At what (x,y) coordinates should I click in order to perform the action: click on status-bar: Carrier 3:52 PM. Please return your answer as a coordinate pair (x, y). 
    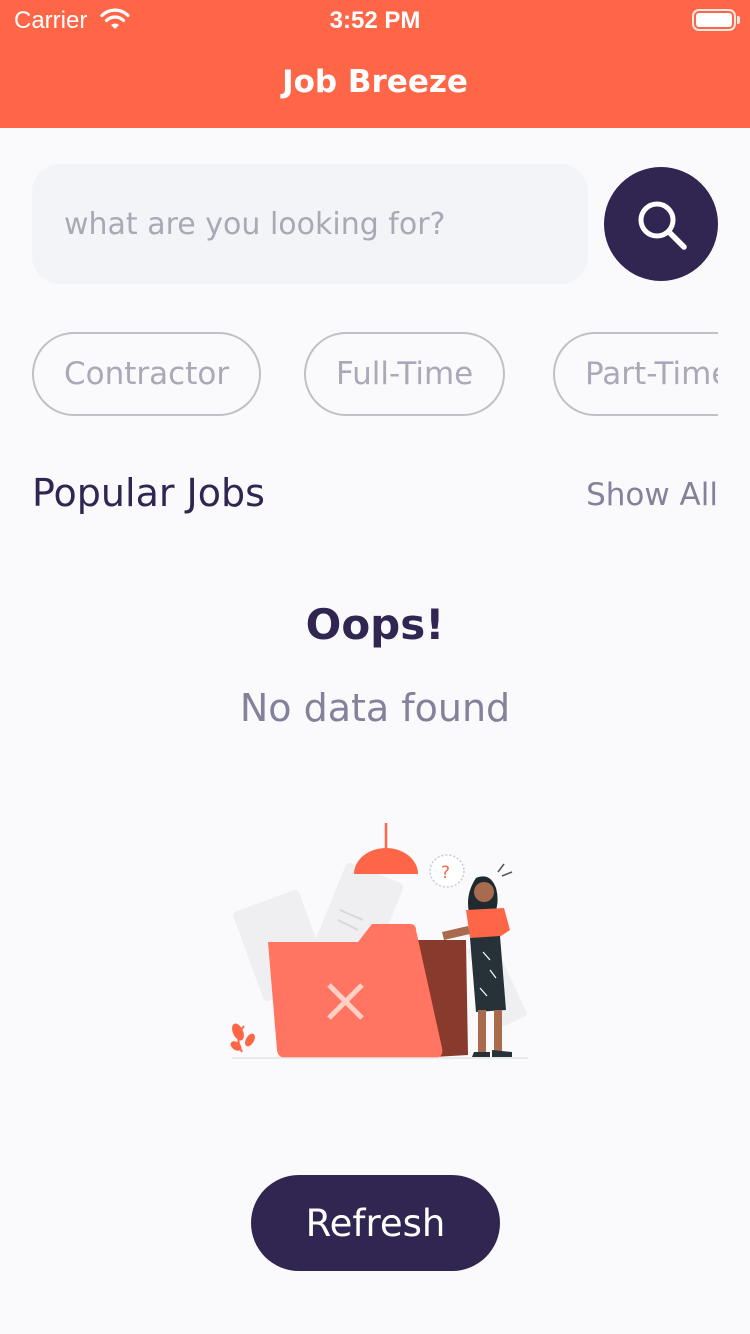
    Looking at the image, I should click on (375, 20).